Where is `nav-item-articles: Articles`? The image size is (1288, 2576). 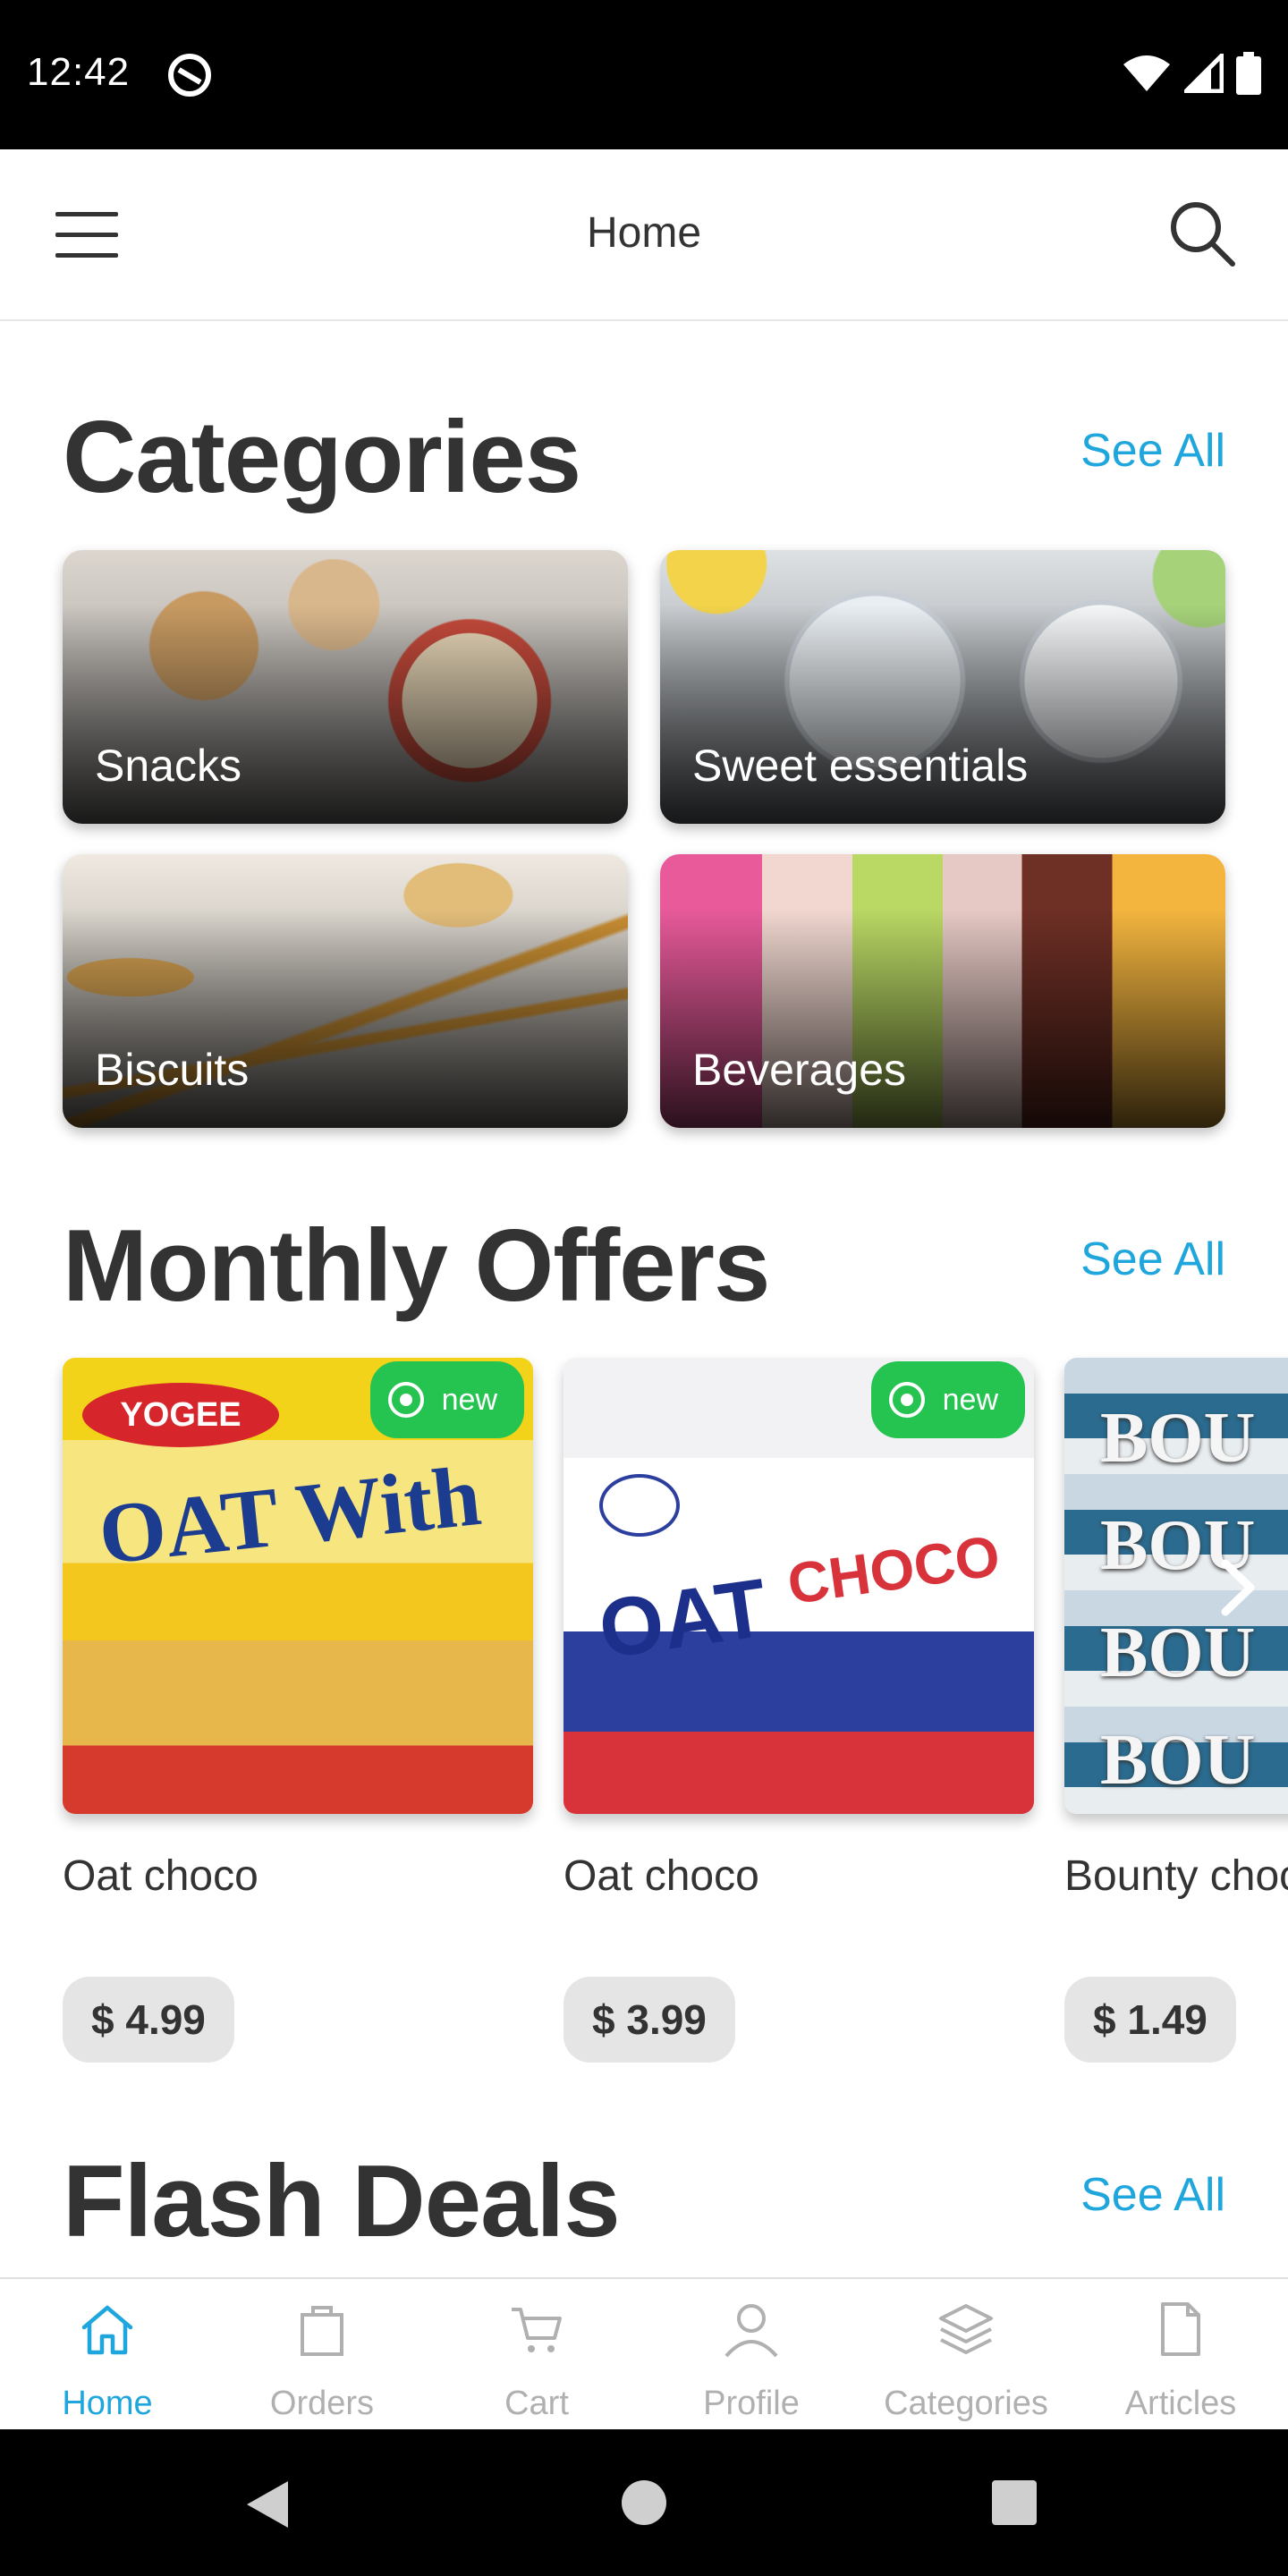 nav-item-articles: Articles is located at coordinates (1180, 2354).